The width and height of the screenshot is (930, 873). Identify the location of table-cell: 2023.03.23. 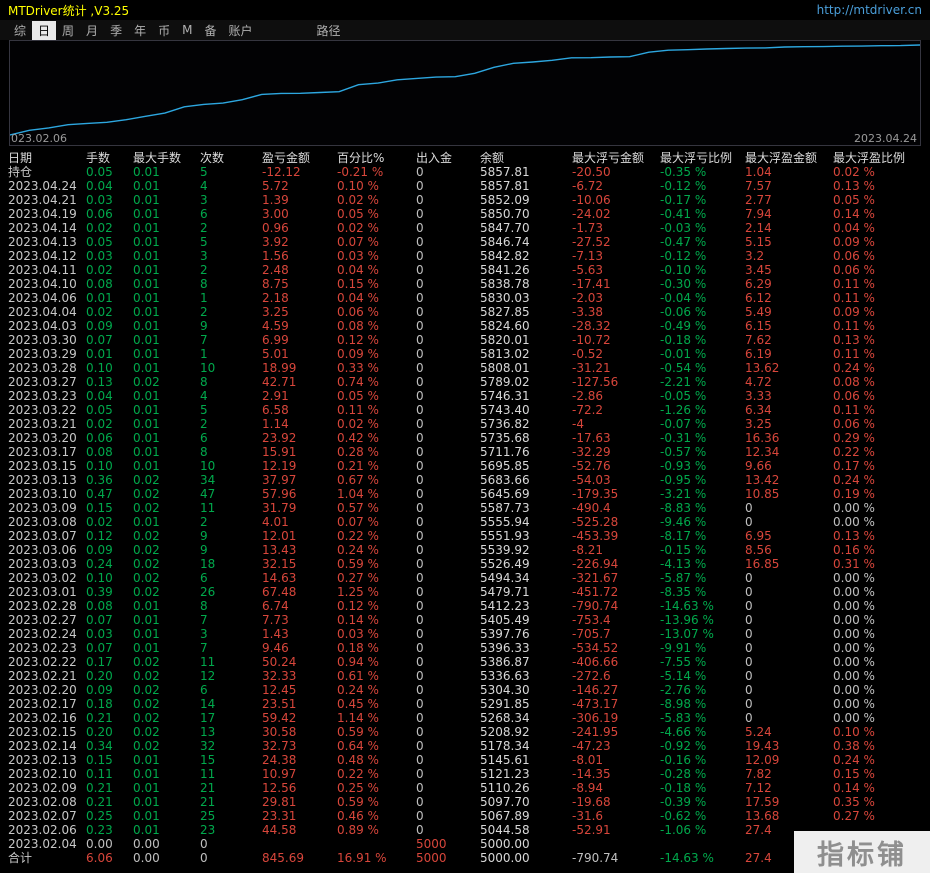
(42, 396).